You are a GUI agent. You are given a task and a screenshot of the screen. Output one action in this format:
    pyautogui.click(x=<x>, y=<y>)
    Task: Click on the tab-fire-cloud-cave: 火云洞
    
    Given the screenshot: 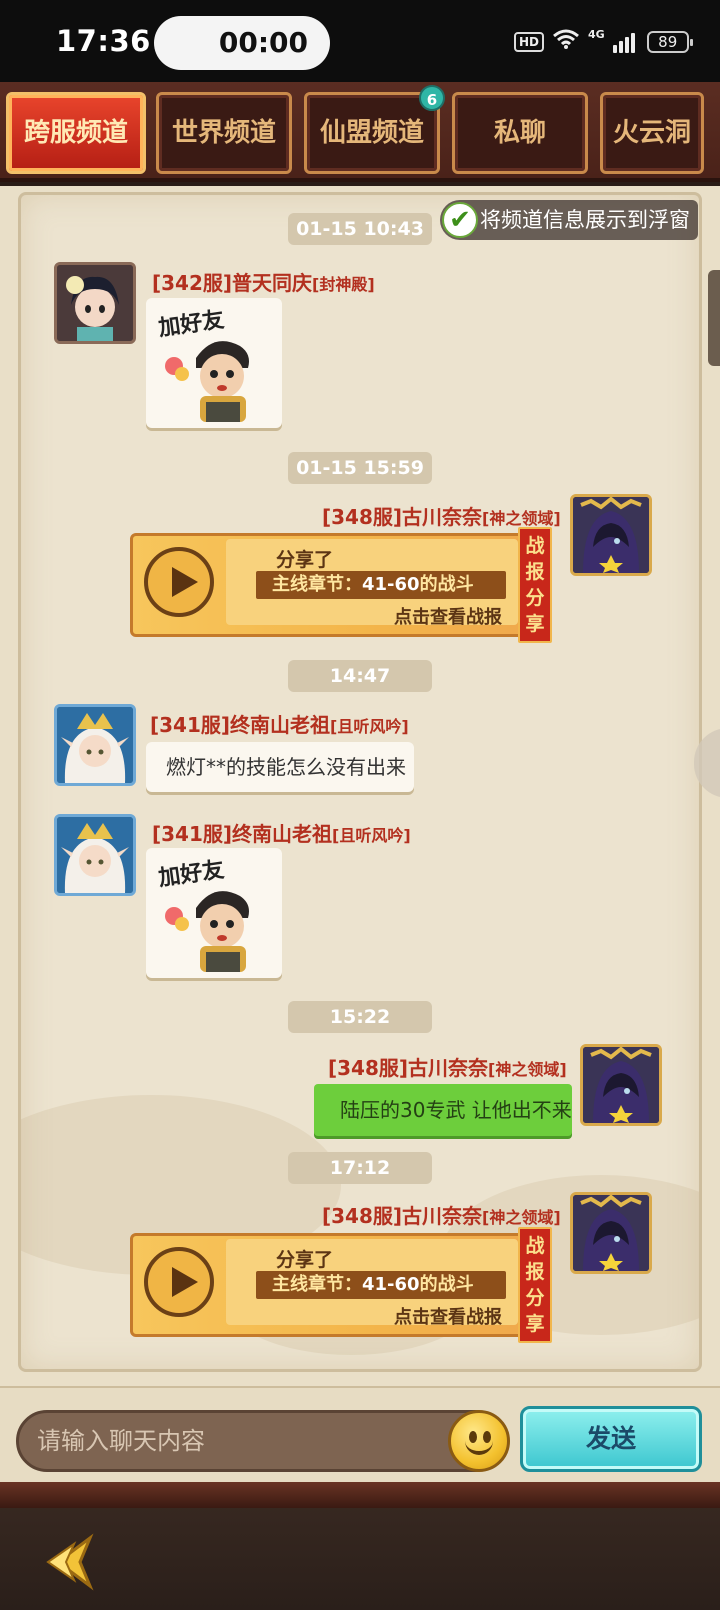 What is the action you would take?
    pyautogui.click(x=652, y=133)
    